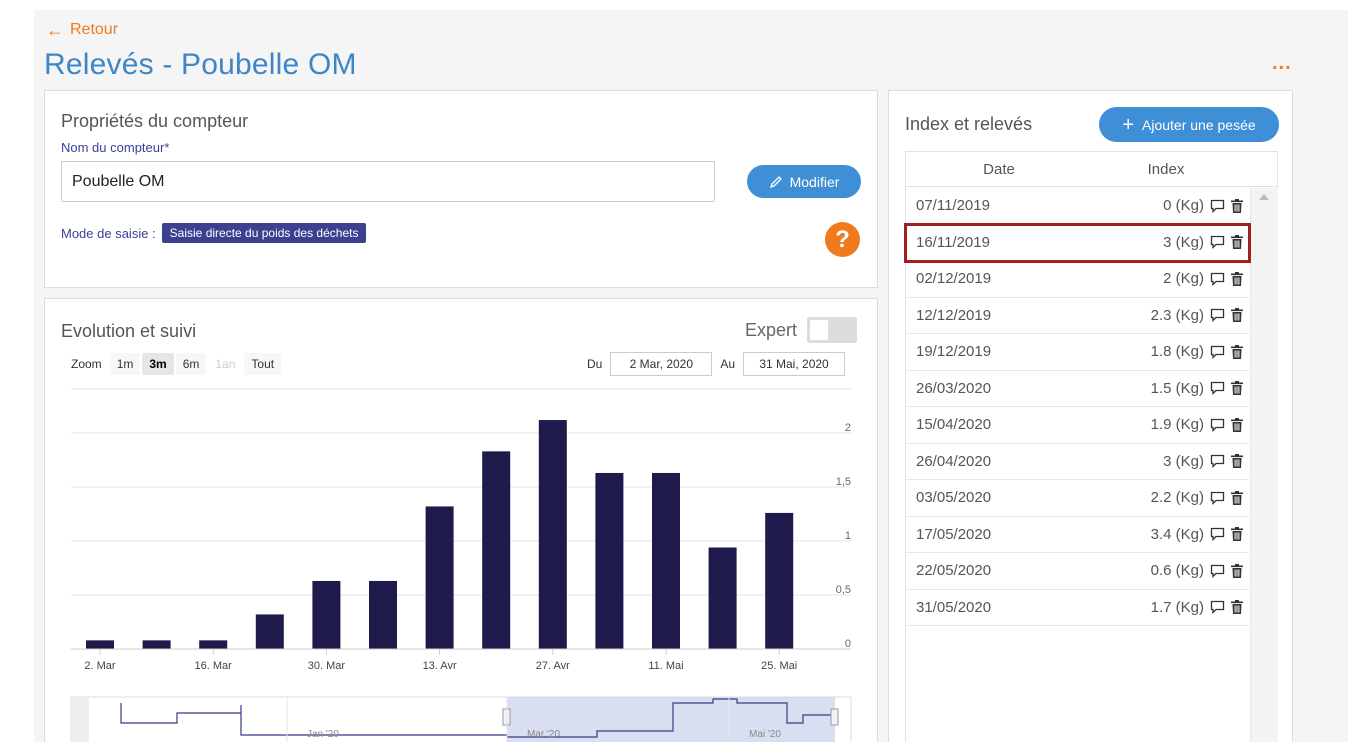 This screenshot has width=1348, height=742. I want to click on toggle-knob, so click(819, 330).